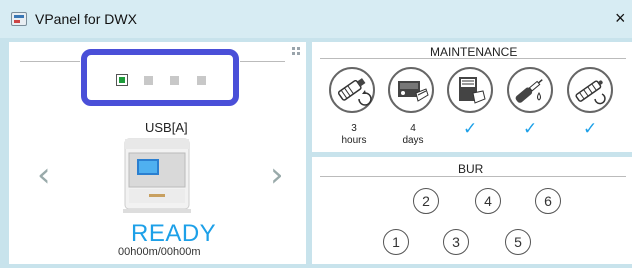  Describe the element at coordinates (316, 19) in the screenshot. I see `title-bar: VPanel for DWX ×` at that location.